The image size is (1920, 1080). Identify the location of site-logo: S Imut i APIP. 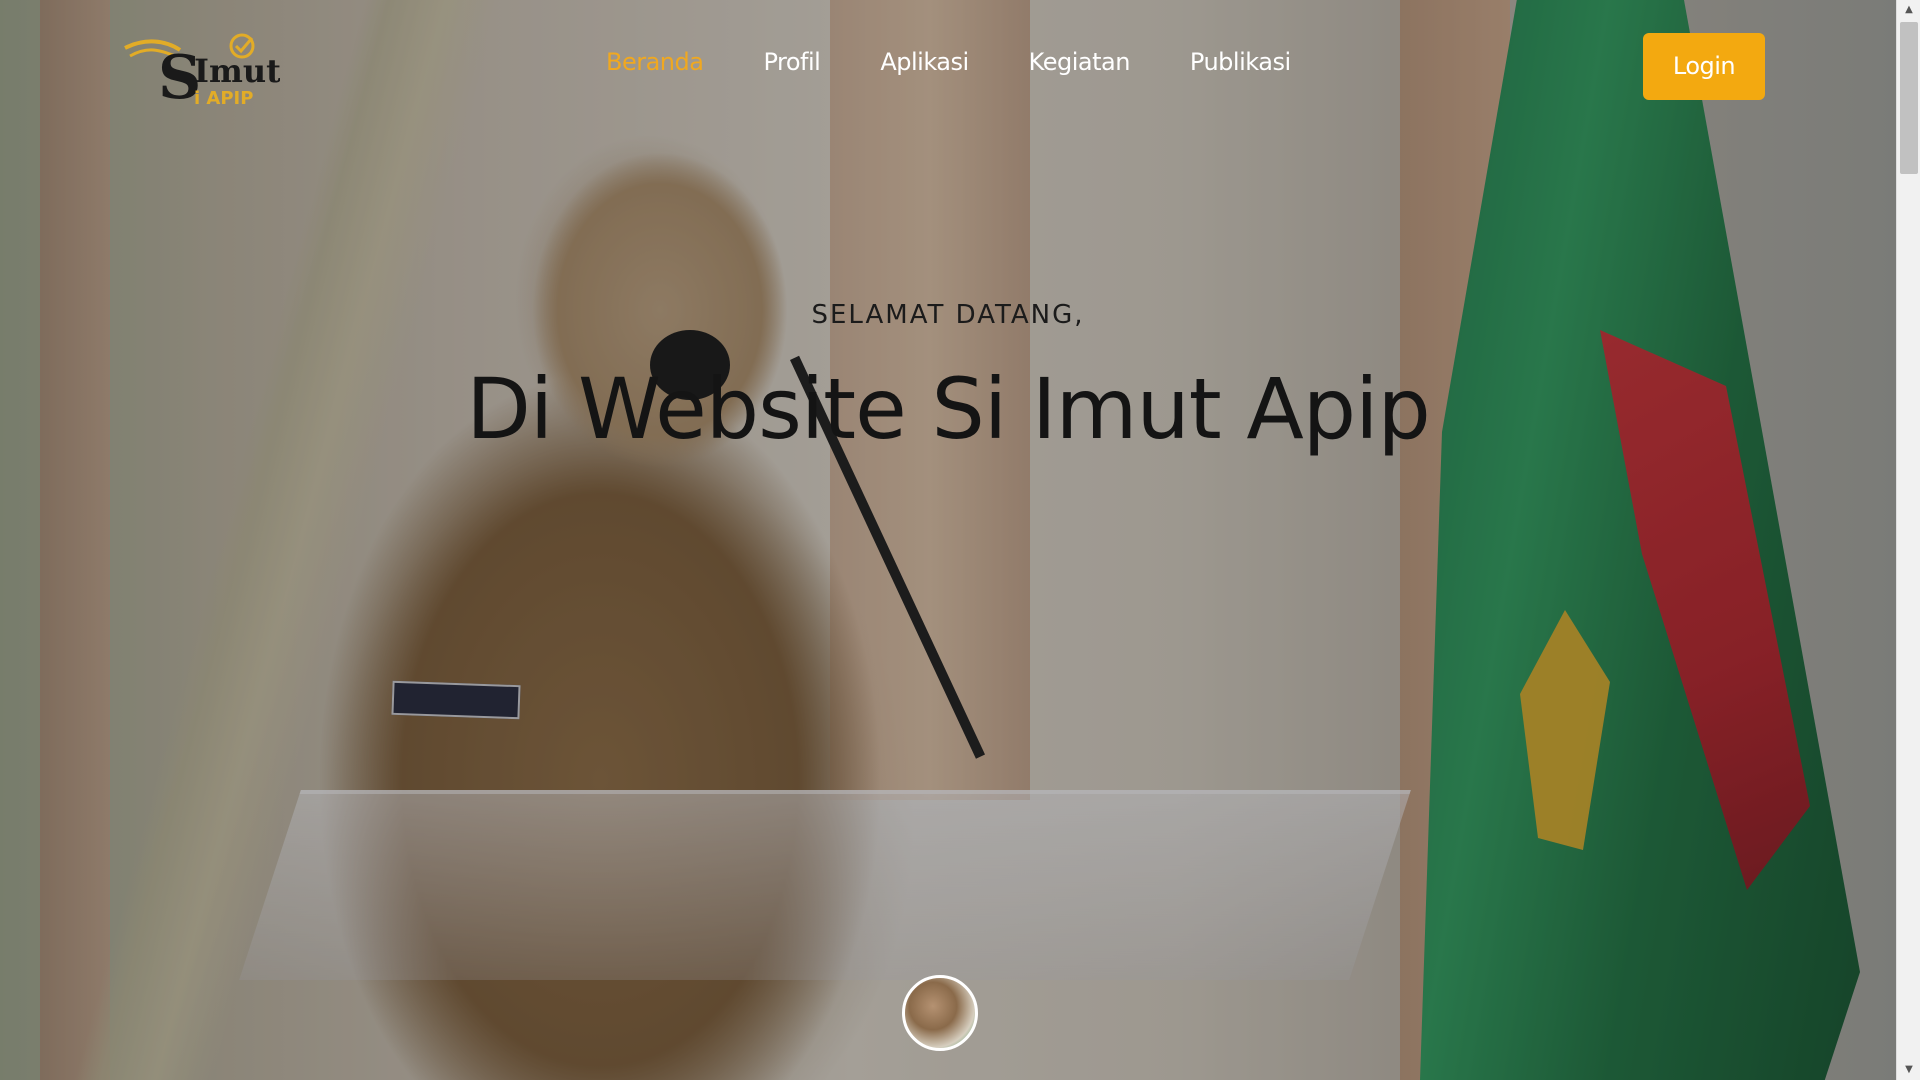
(200, 71).